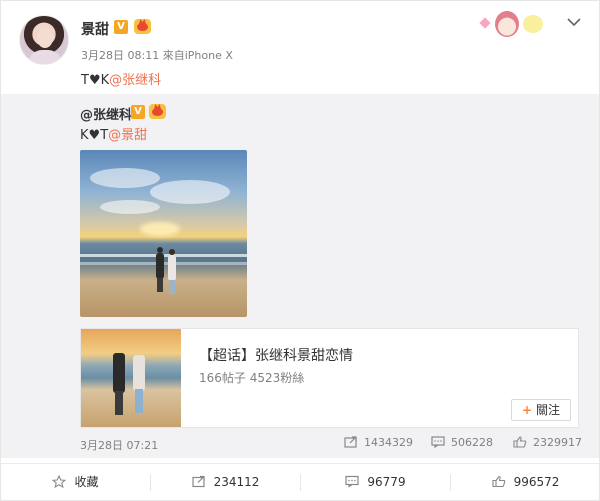  Describe the element at coordinates (472, 442) in the screenshot. I see `repost-comment-value: 506228` at that location.